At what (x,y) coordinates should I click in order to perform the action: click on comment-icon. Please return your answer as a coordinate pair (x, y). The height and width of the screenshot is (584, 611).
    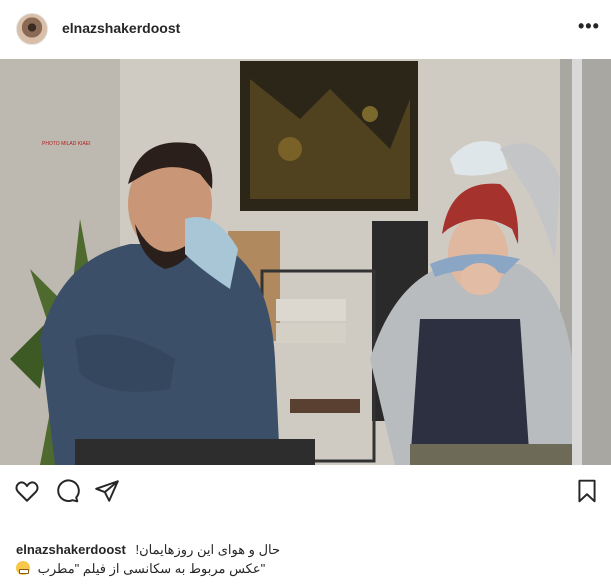
    Looking at the image, I should click on (67, 491).